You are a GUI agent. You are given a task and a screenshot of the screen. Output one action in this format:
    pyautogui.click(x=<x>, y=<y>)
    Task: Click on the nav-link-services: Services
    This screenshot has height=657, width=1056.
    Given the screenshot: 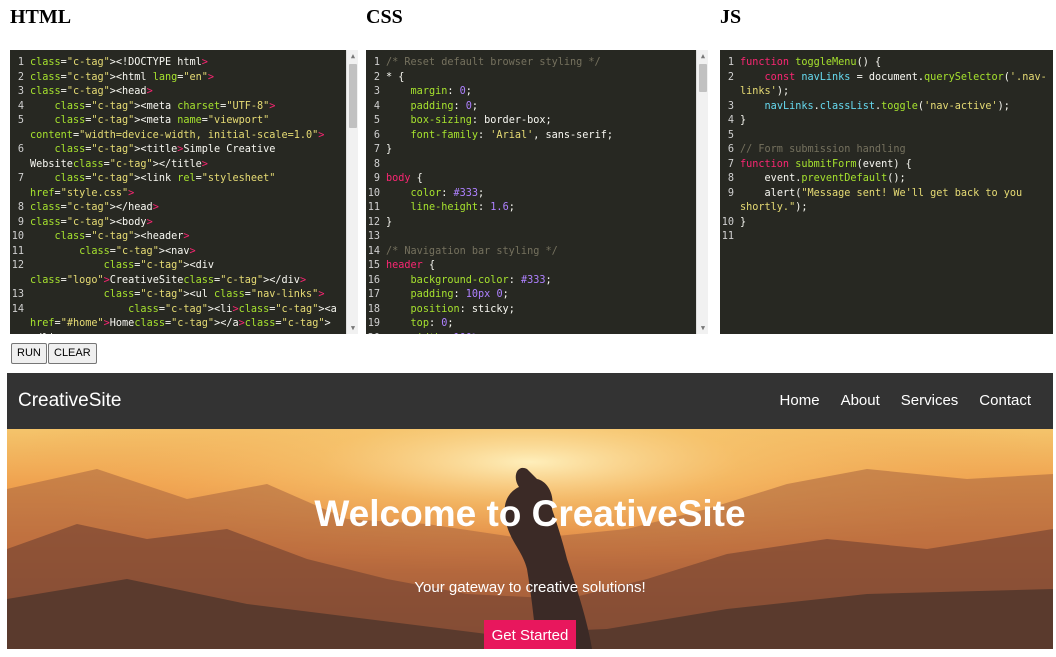 What is the action you would take?
    pyautogui.click(x=930, y=400)
    